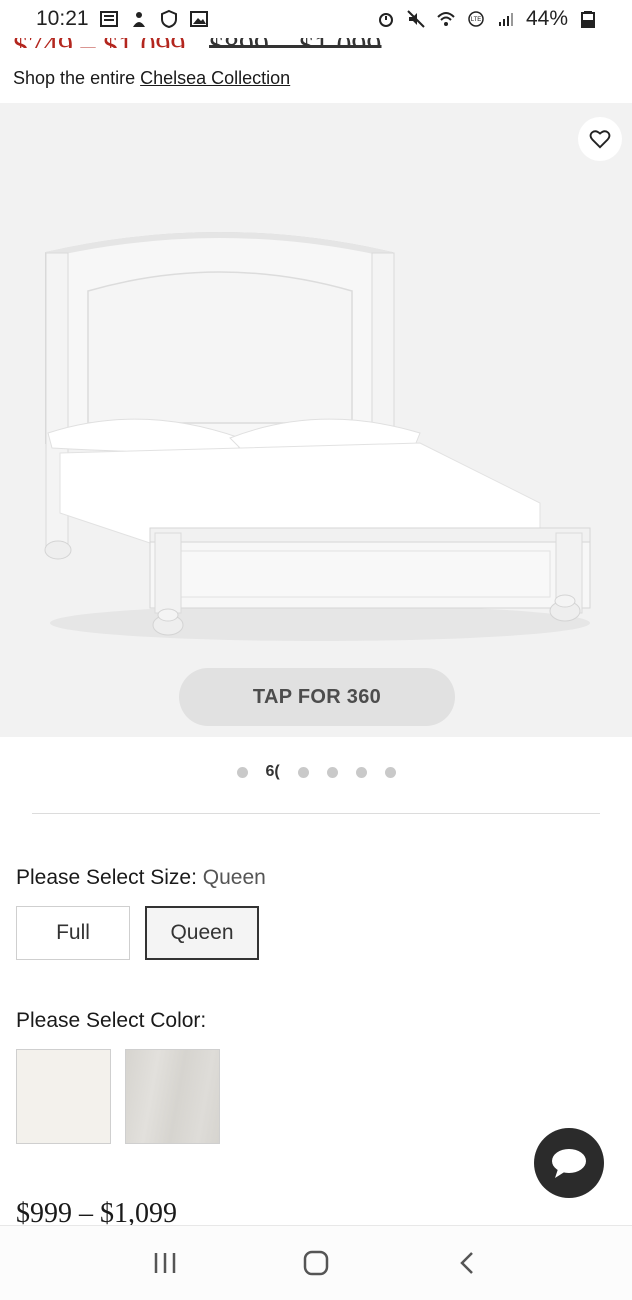 The height and width of the screenshot is (1300, 632). What do you see at coordinates (505, 19) in the screenshot?
I see `signal-icon` at bounding box center [505, 19].